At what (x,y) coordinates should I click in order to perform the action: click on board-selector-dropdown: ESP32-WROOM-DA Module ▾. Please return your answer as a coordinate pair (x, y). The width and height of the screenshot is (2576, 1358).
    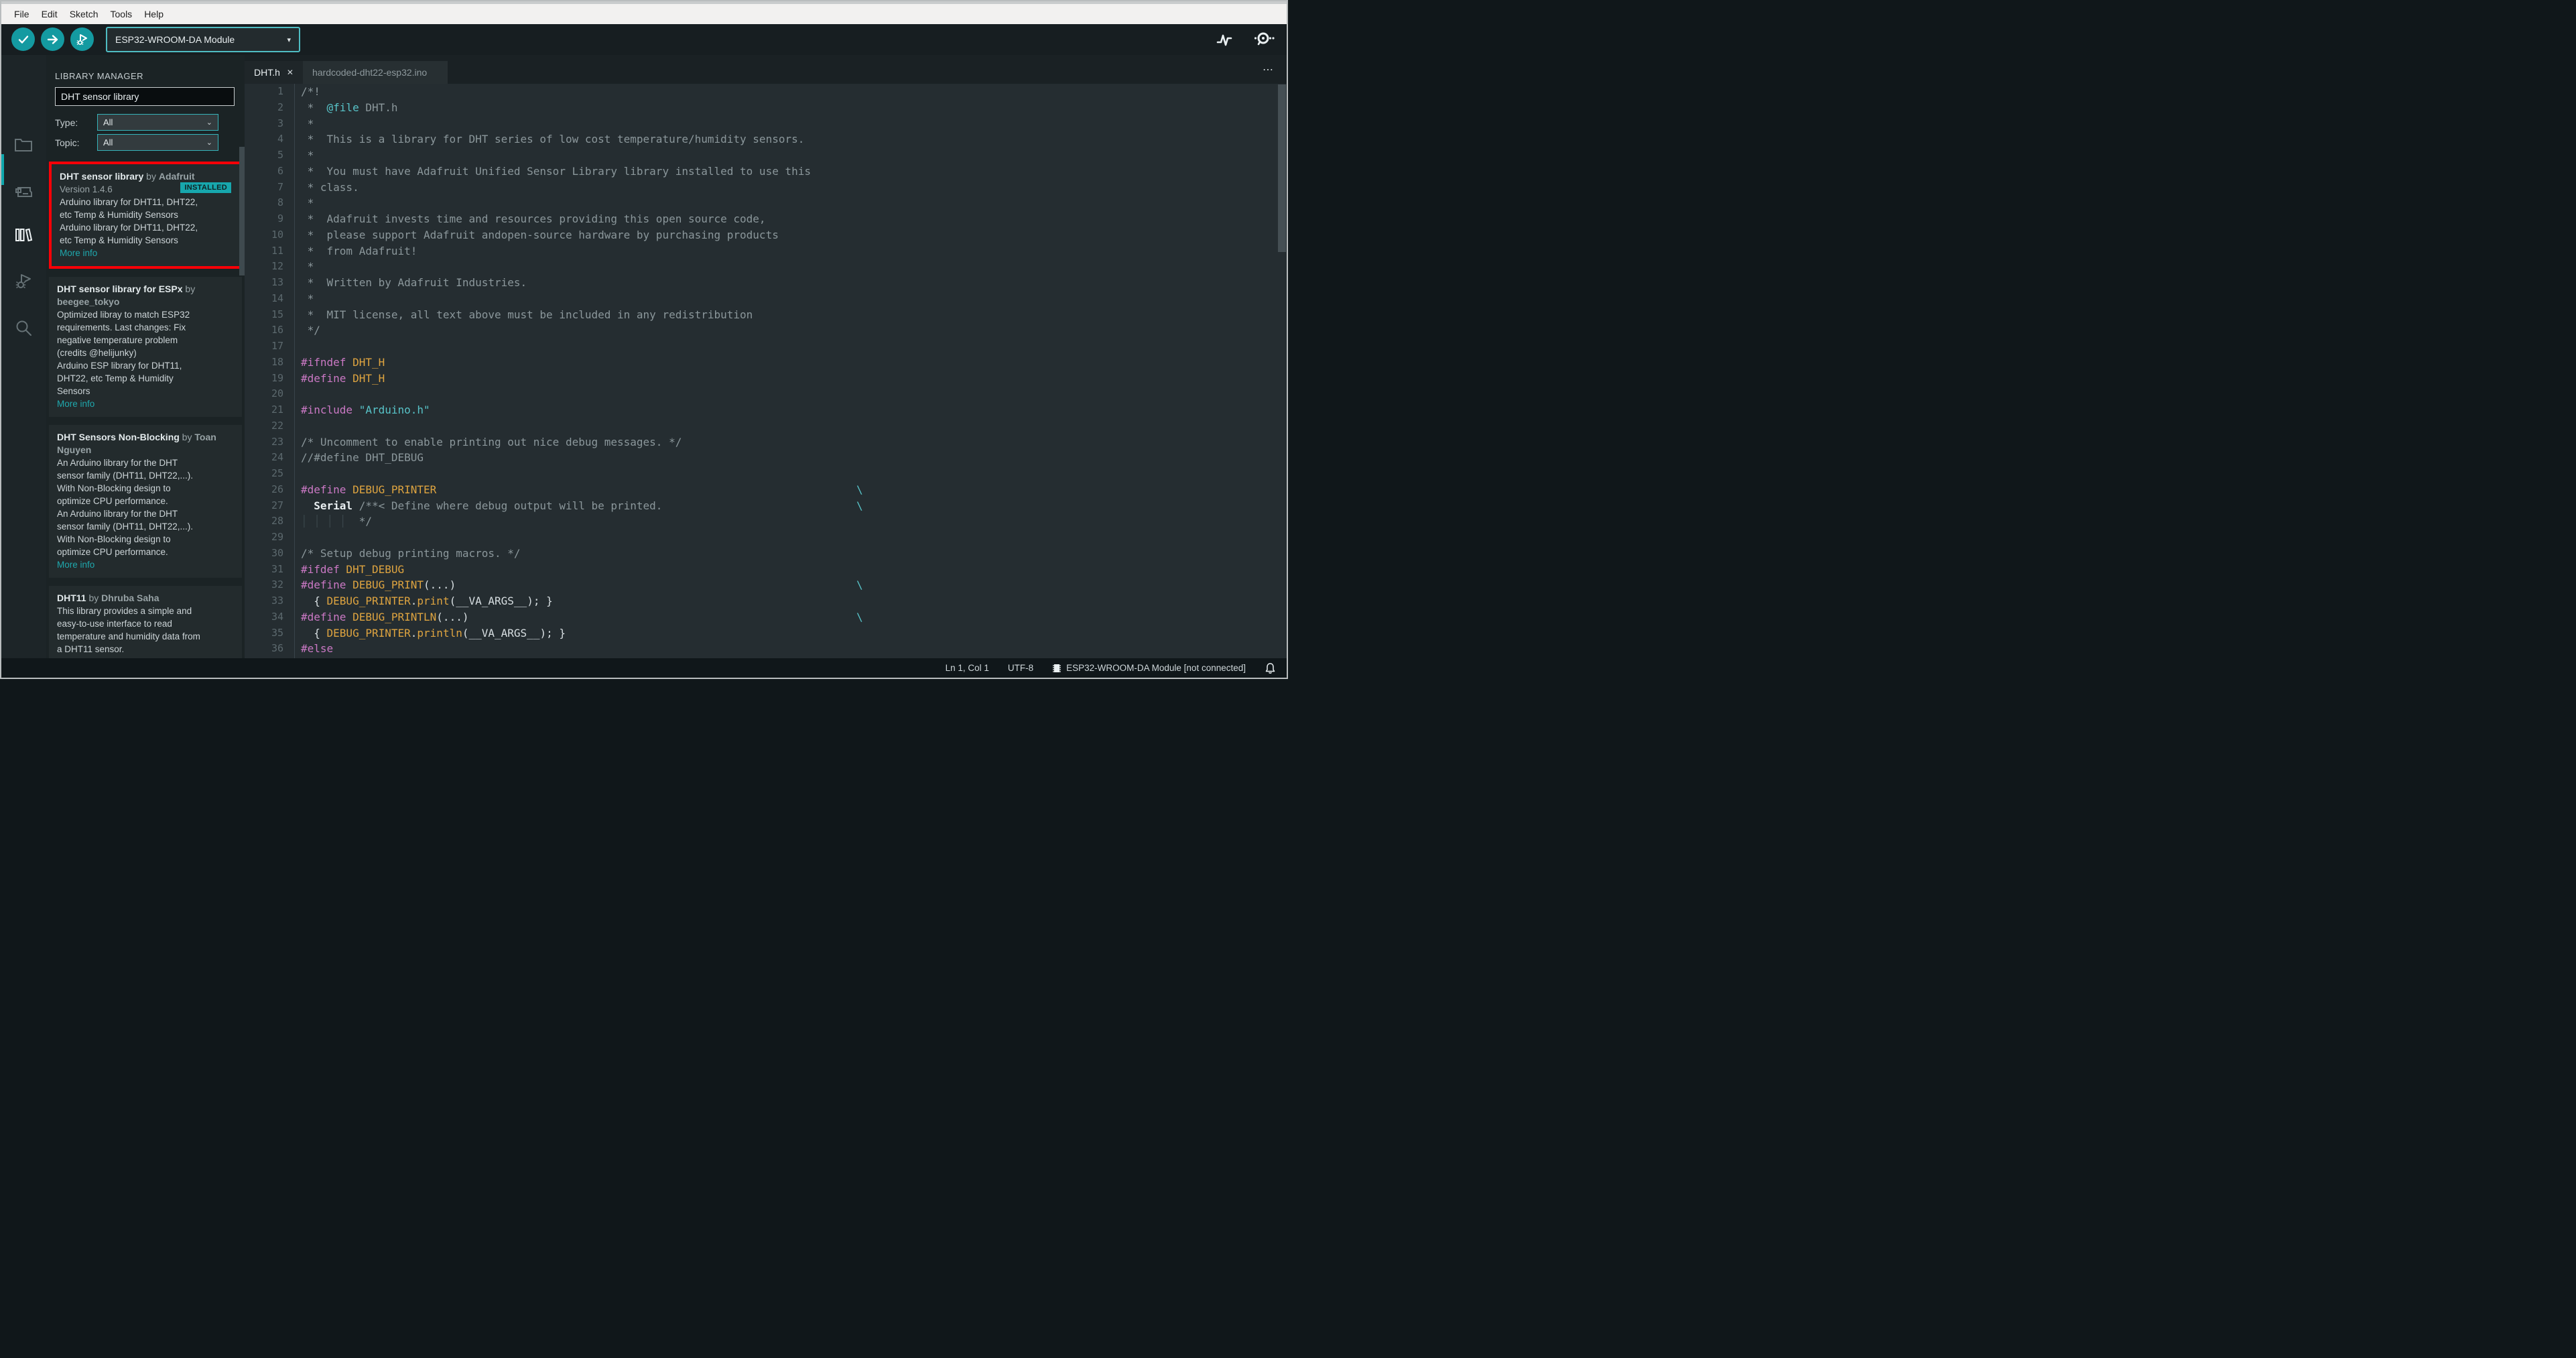
    Looking at the image, I should click on (203, 39).